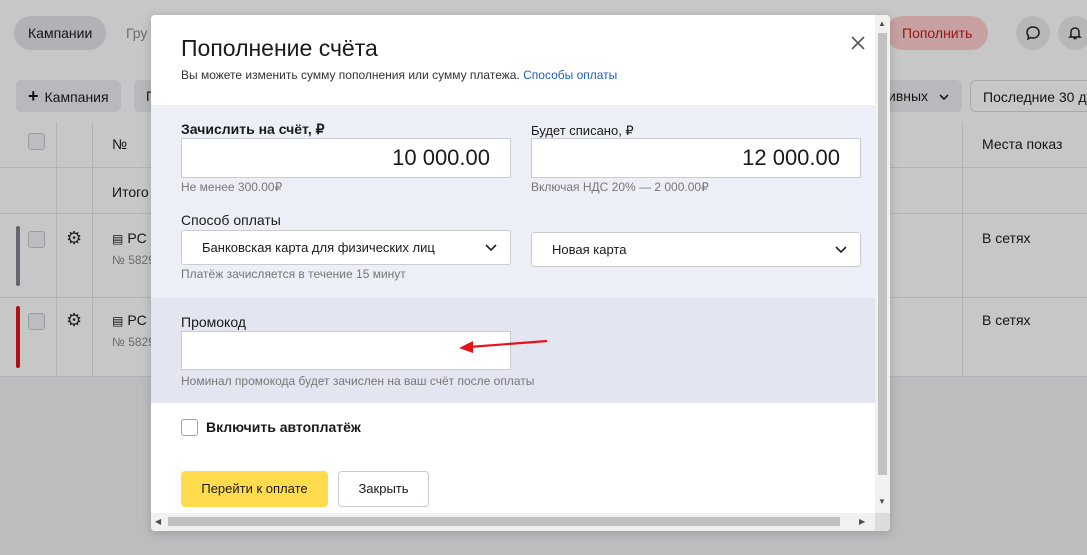 This screenshot has height=555, width=1087. Describe the element at coordinates (882, 254) in the screenshot. I see `vertical-scroll-thumb` at that location.